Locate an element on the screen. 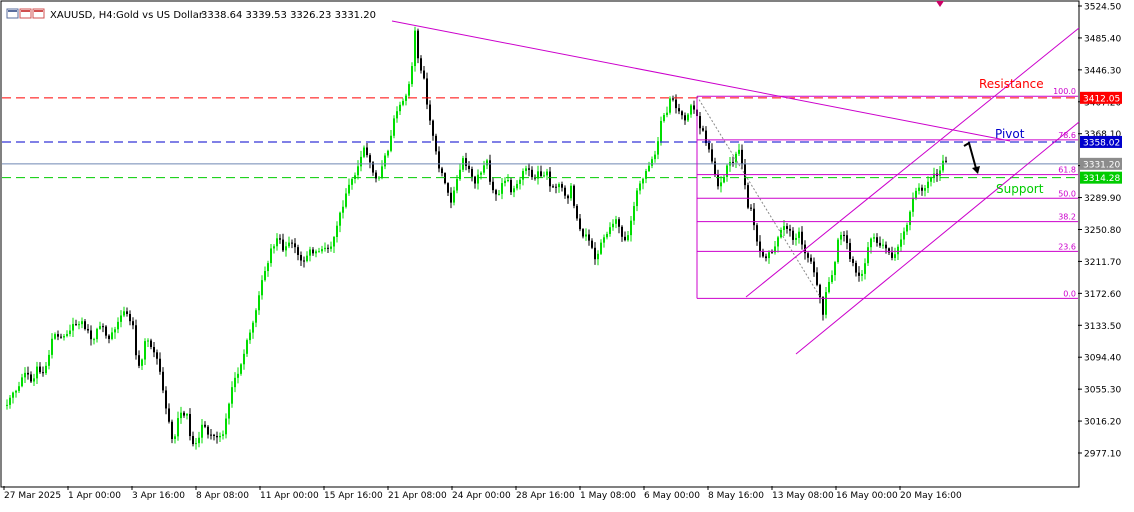  y-tick-label: 3094.40 is located at coordinates (1102, 359).